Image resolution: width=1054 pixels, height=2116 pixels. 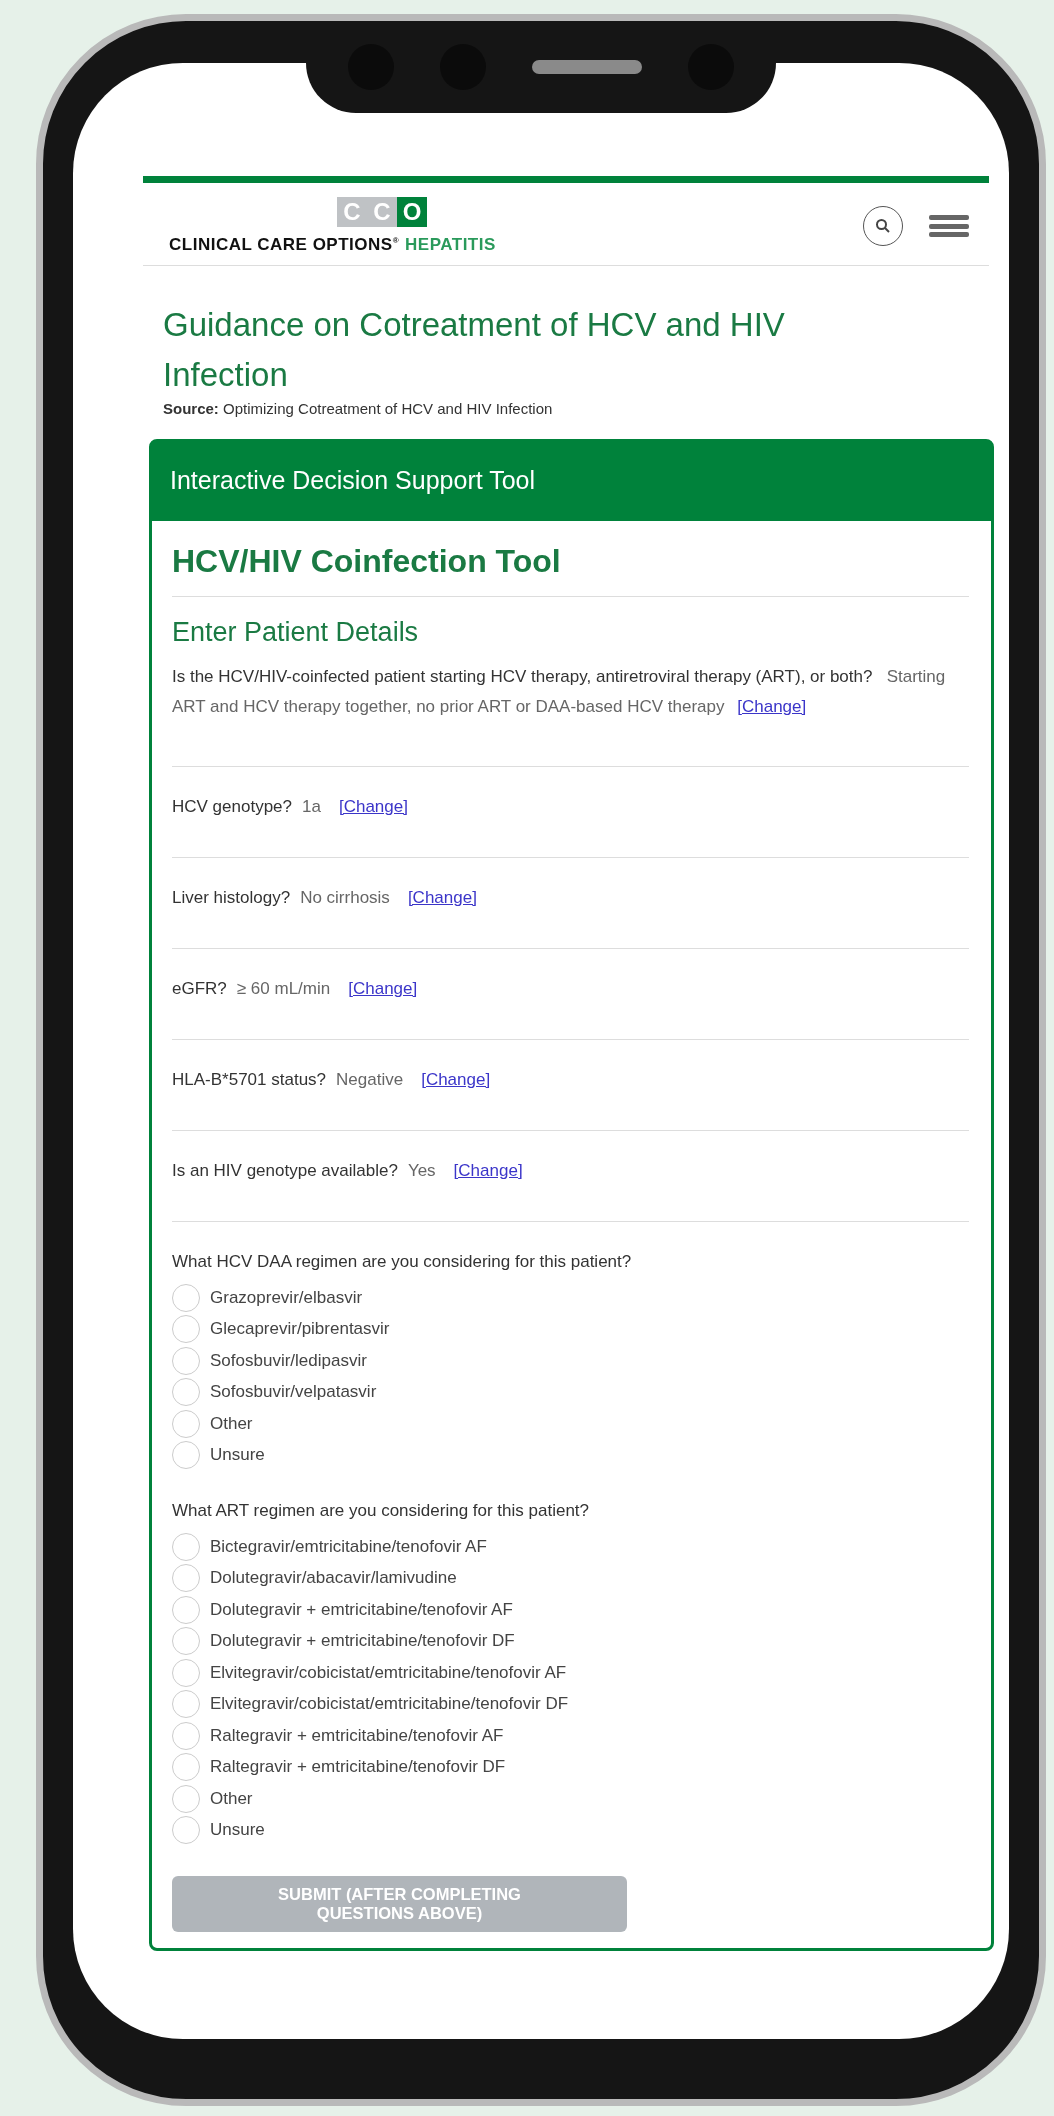 I want to click on option-label: Dolutegravir + emtricitabine/tenofovir AF, so click(x=361, y=1609).